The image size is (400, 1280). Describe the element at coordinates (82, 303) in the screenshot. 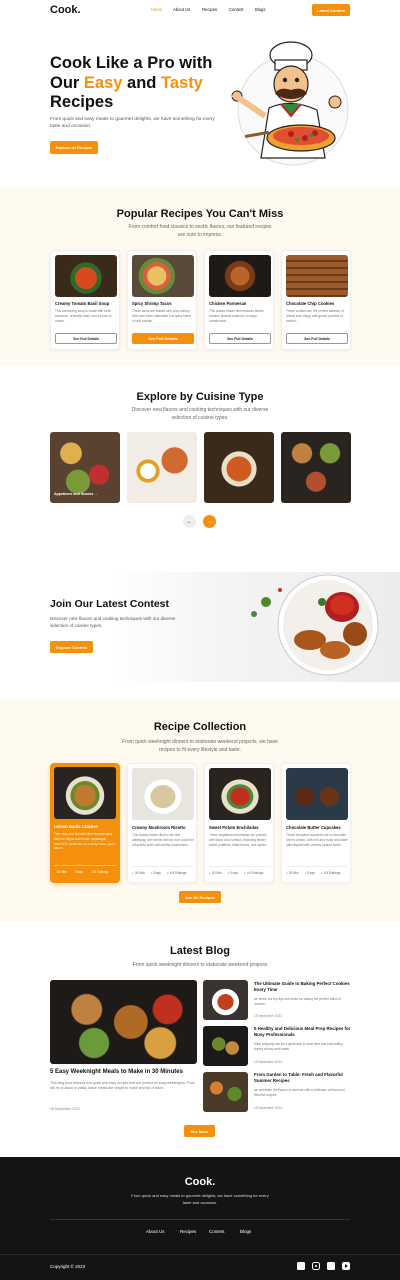

I see `card-title: Creamy Tomato Basil Soup` at that location.